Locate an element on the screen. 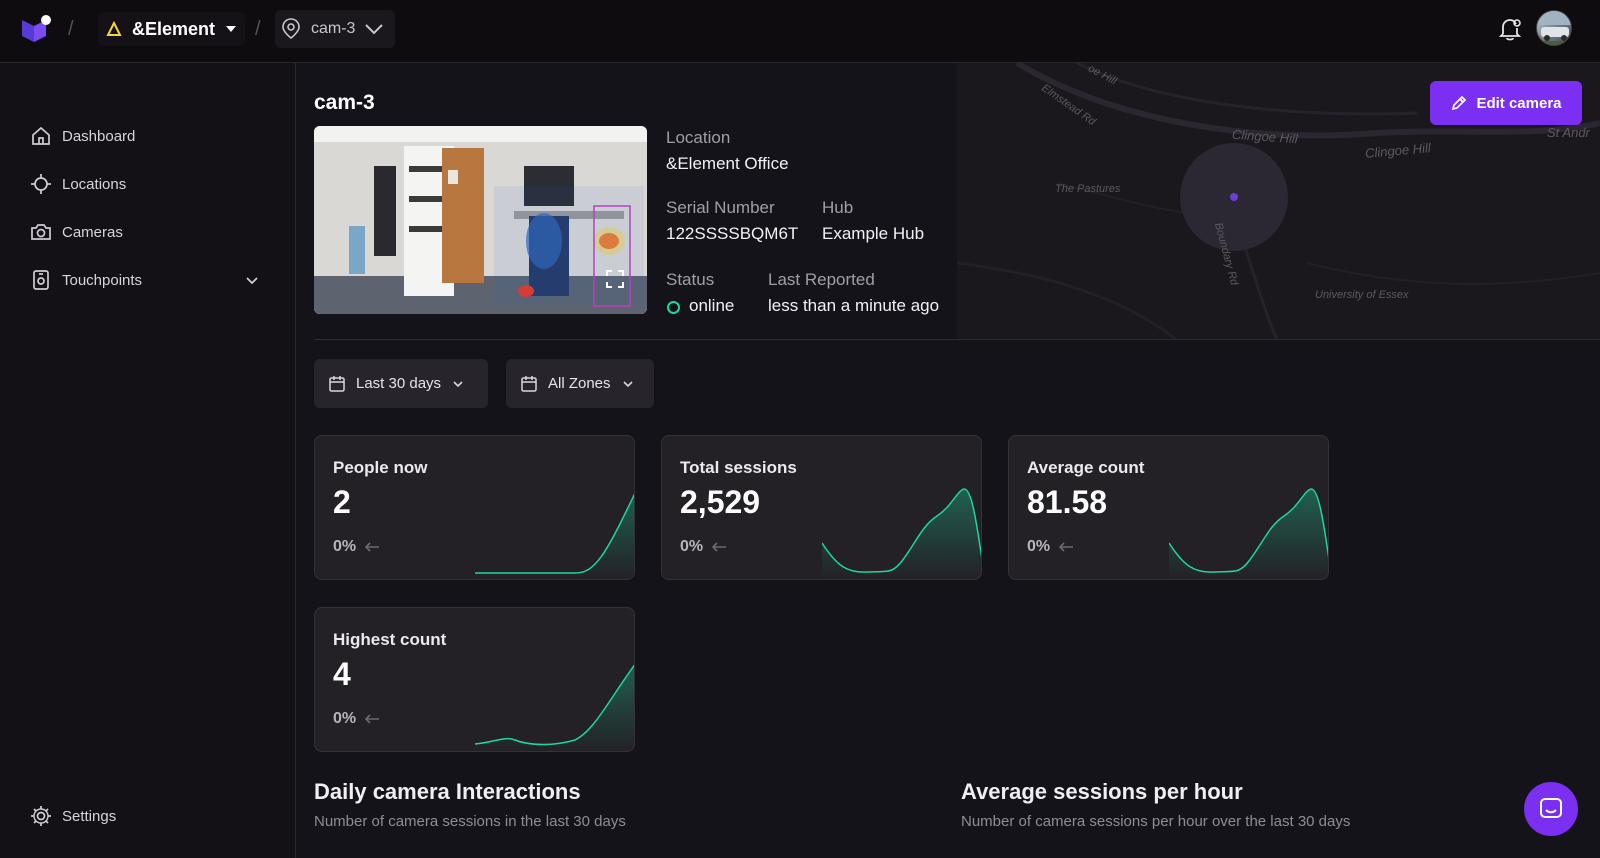  caret-down-icon is located at coordinates (231, 29).